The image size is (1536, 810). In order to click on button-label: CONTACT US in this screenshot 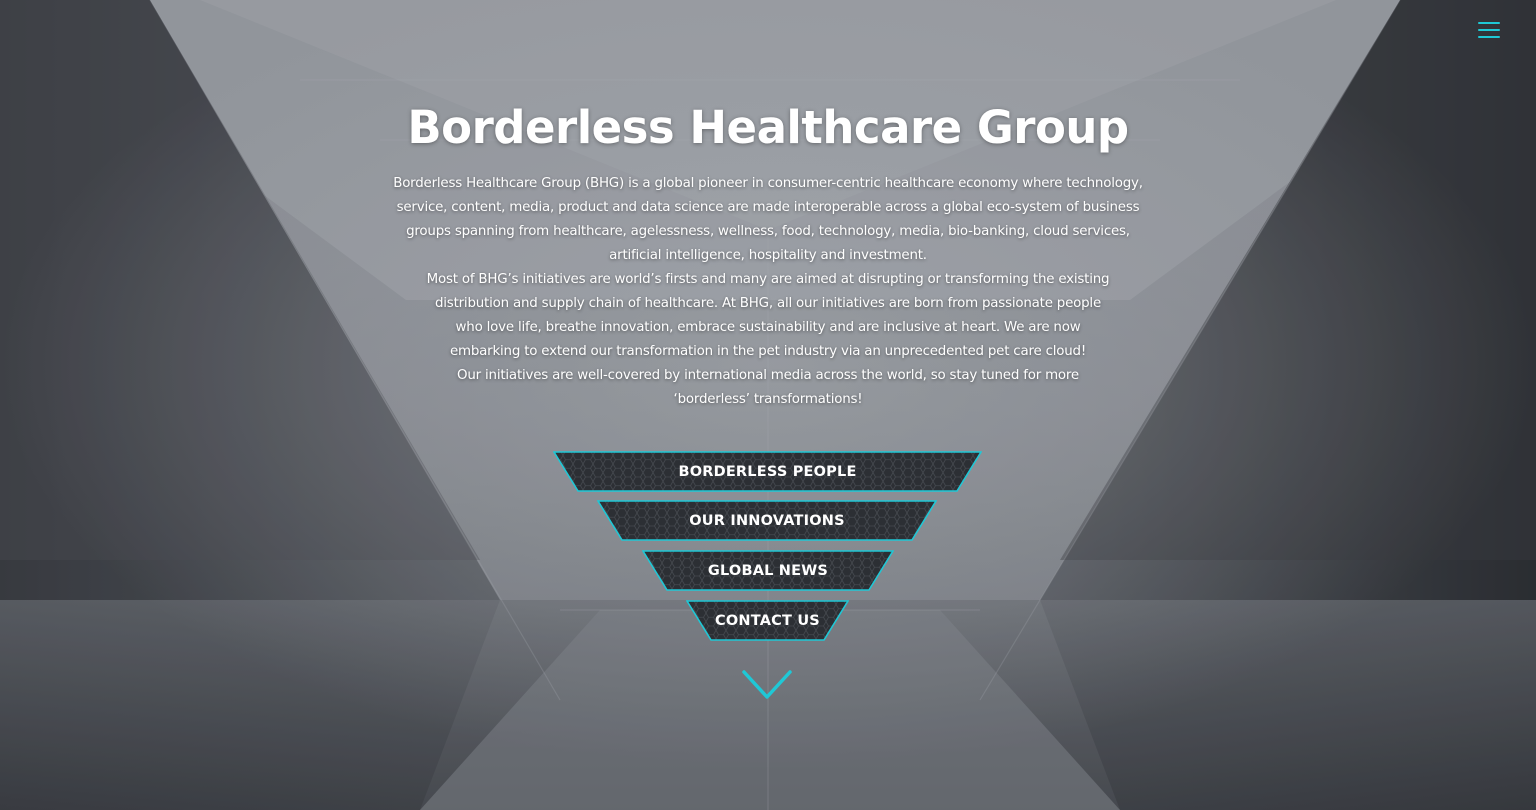, I will do `click(767, 620)`.